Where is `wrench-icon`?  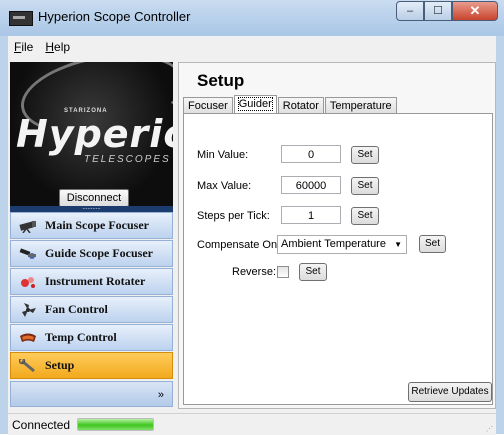
wrench-icon is located at coordinates (27, 365).